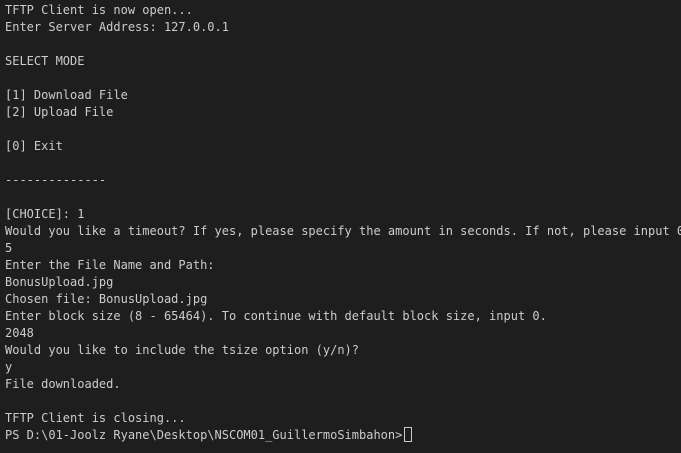  Describe the element at coordinates (45, 214) in the screenshot. I see `terminal-line: [CHOICE]: 1` at that location.